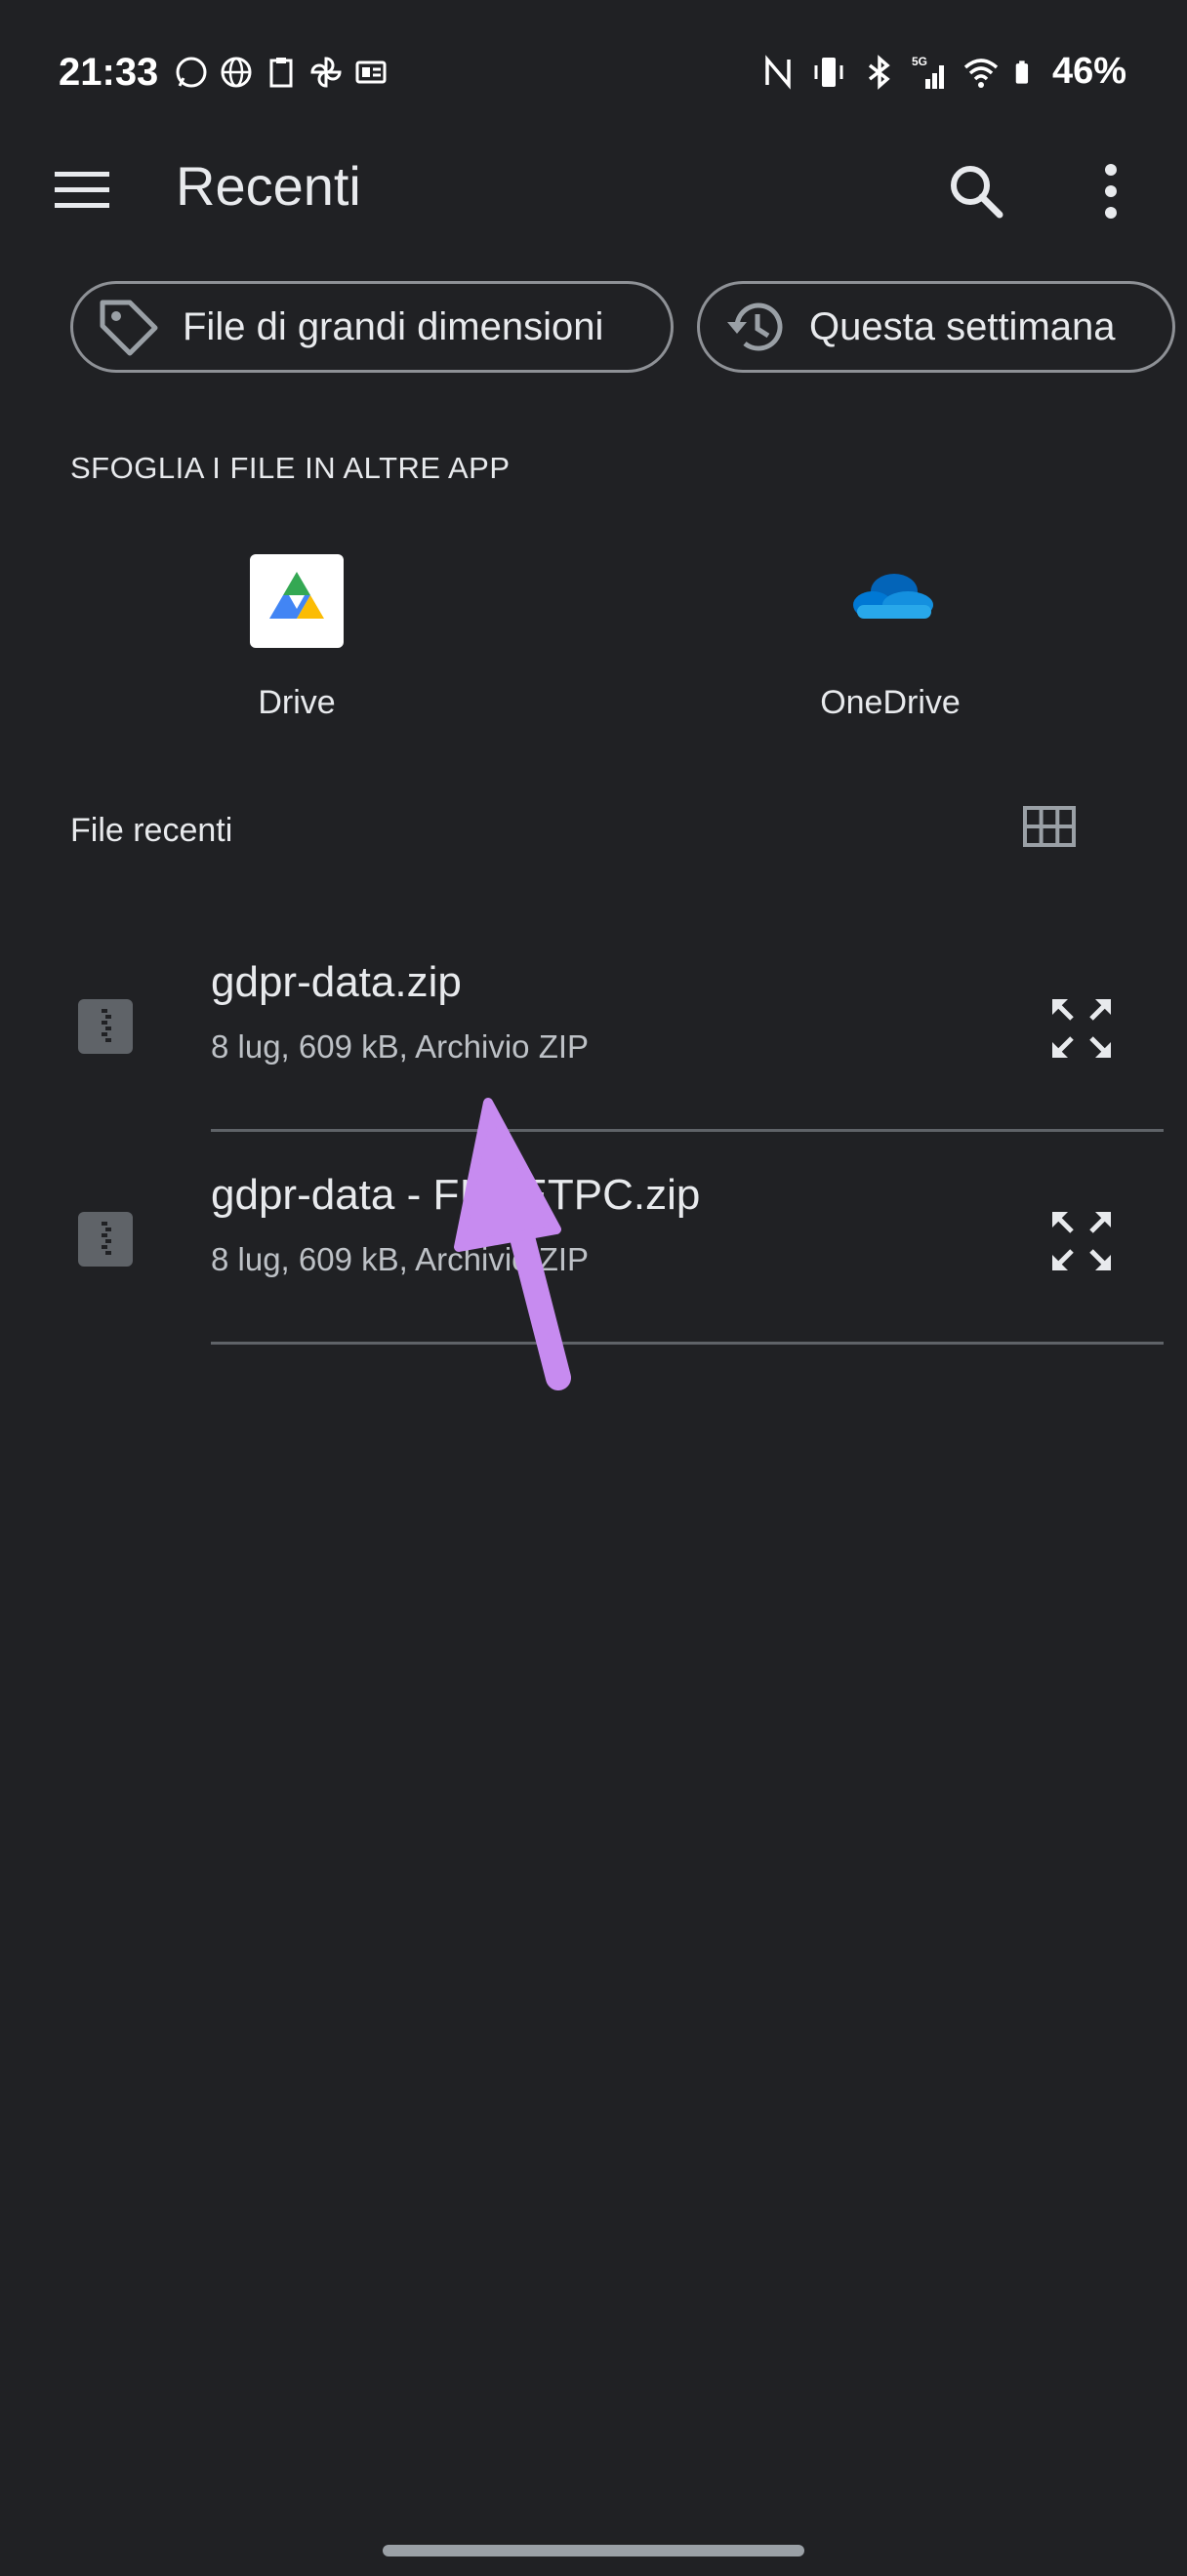  I want to click on app-tile-drive-label: Drive, so click(297, 702).